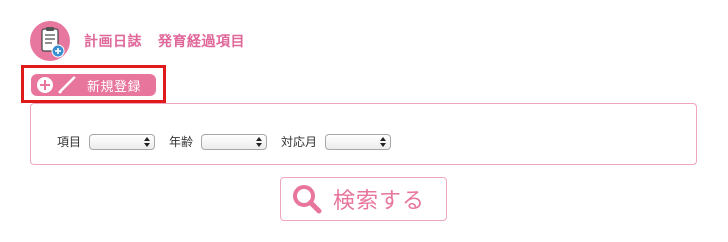 The width and height of the screenshot is (728, 242). I want to click on age-select, so click(234, 141).